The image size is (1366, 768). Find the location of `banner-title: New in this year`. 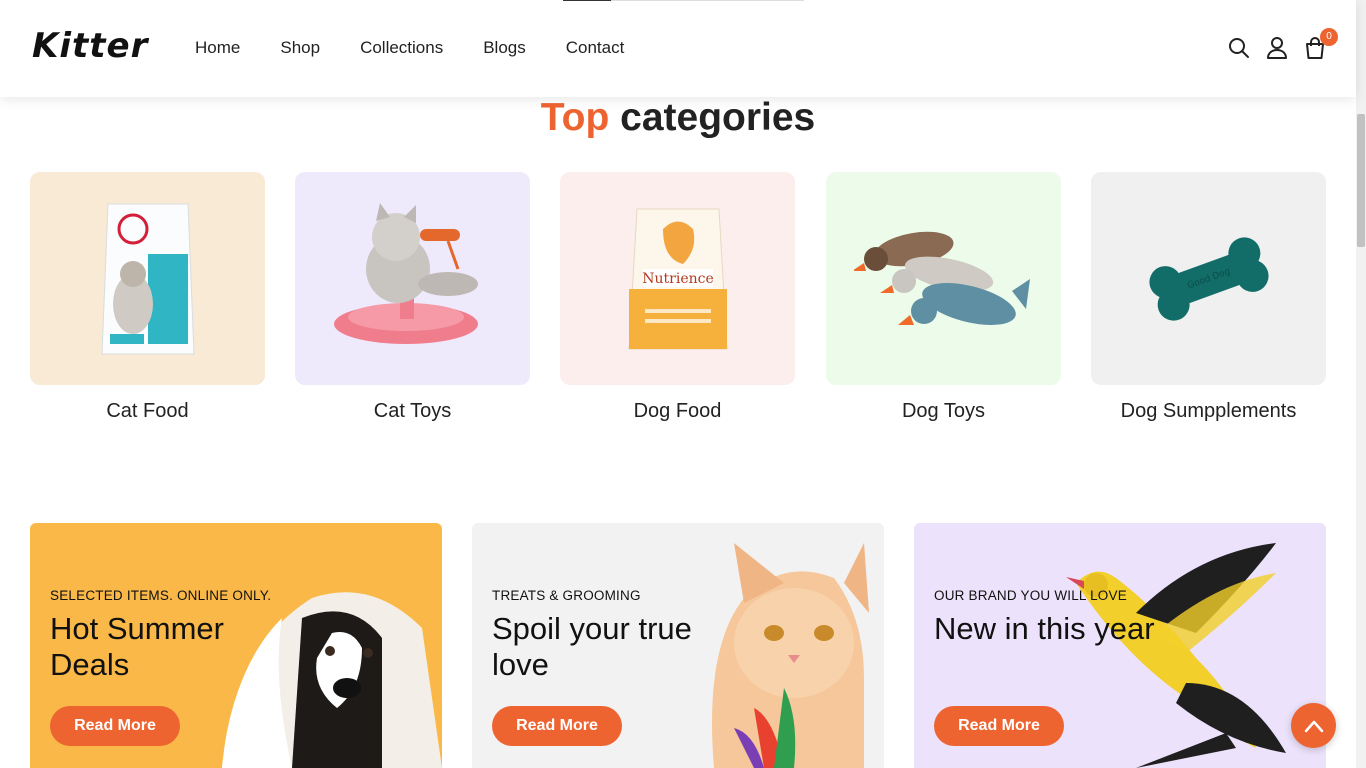

banner-title: New in this year is located at coordinates (1044, 628).